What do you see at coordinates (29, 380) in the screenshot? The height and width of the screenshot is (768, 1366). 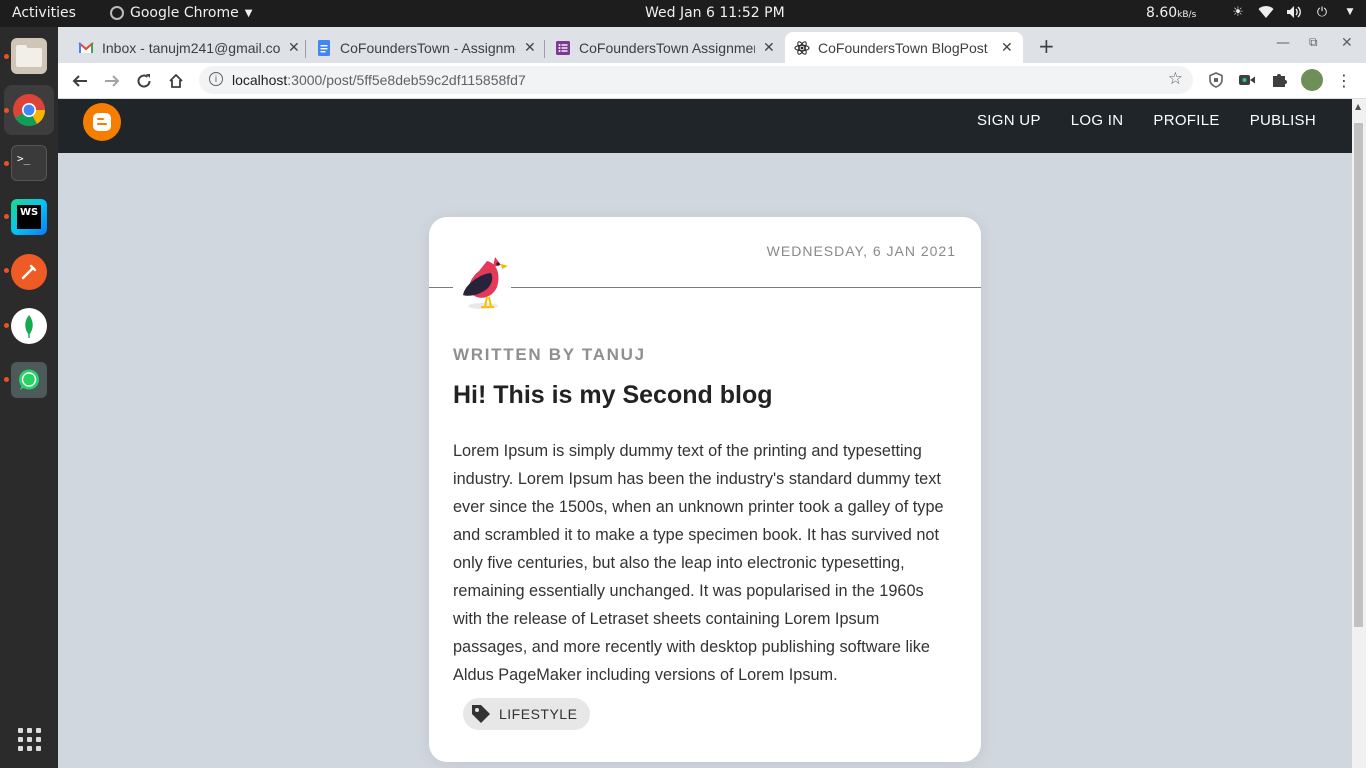 I see `whatsapp-icon` at bounding box center [29, 380].